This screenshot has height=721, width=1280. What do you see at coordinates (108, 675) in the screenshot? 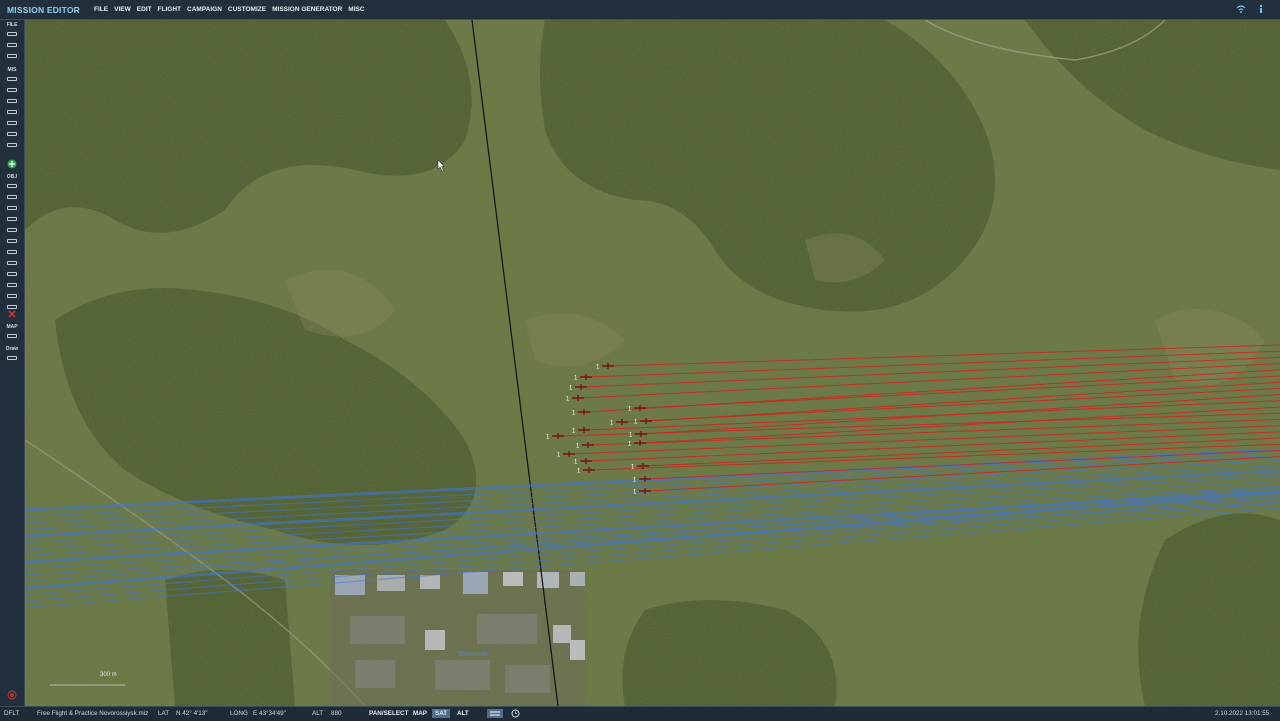
I see `scale-label: 300 m` at bounding box center [108, 675].